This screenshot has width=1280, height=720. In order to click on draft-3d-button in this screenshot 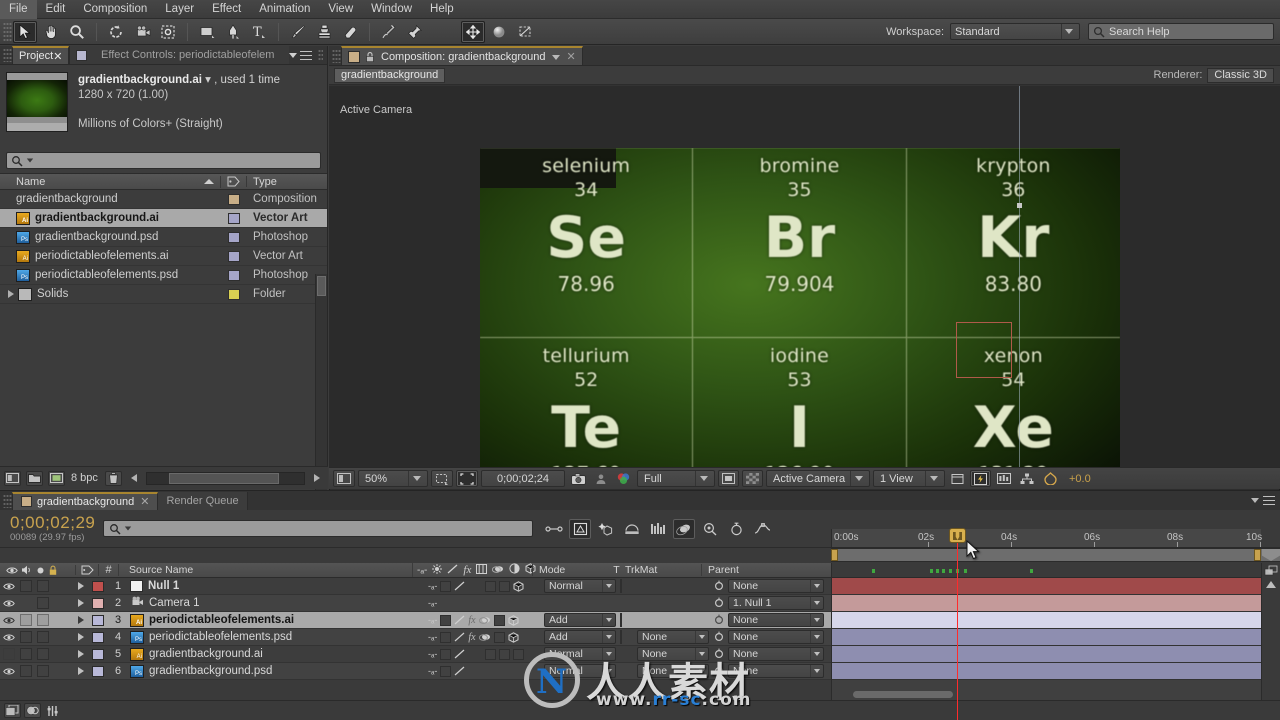, I will do `click(580, 528)`.